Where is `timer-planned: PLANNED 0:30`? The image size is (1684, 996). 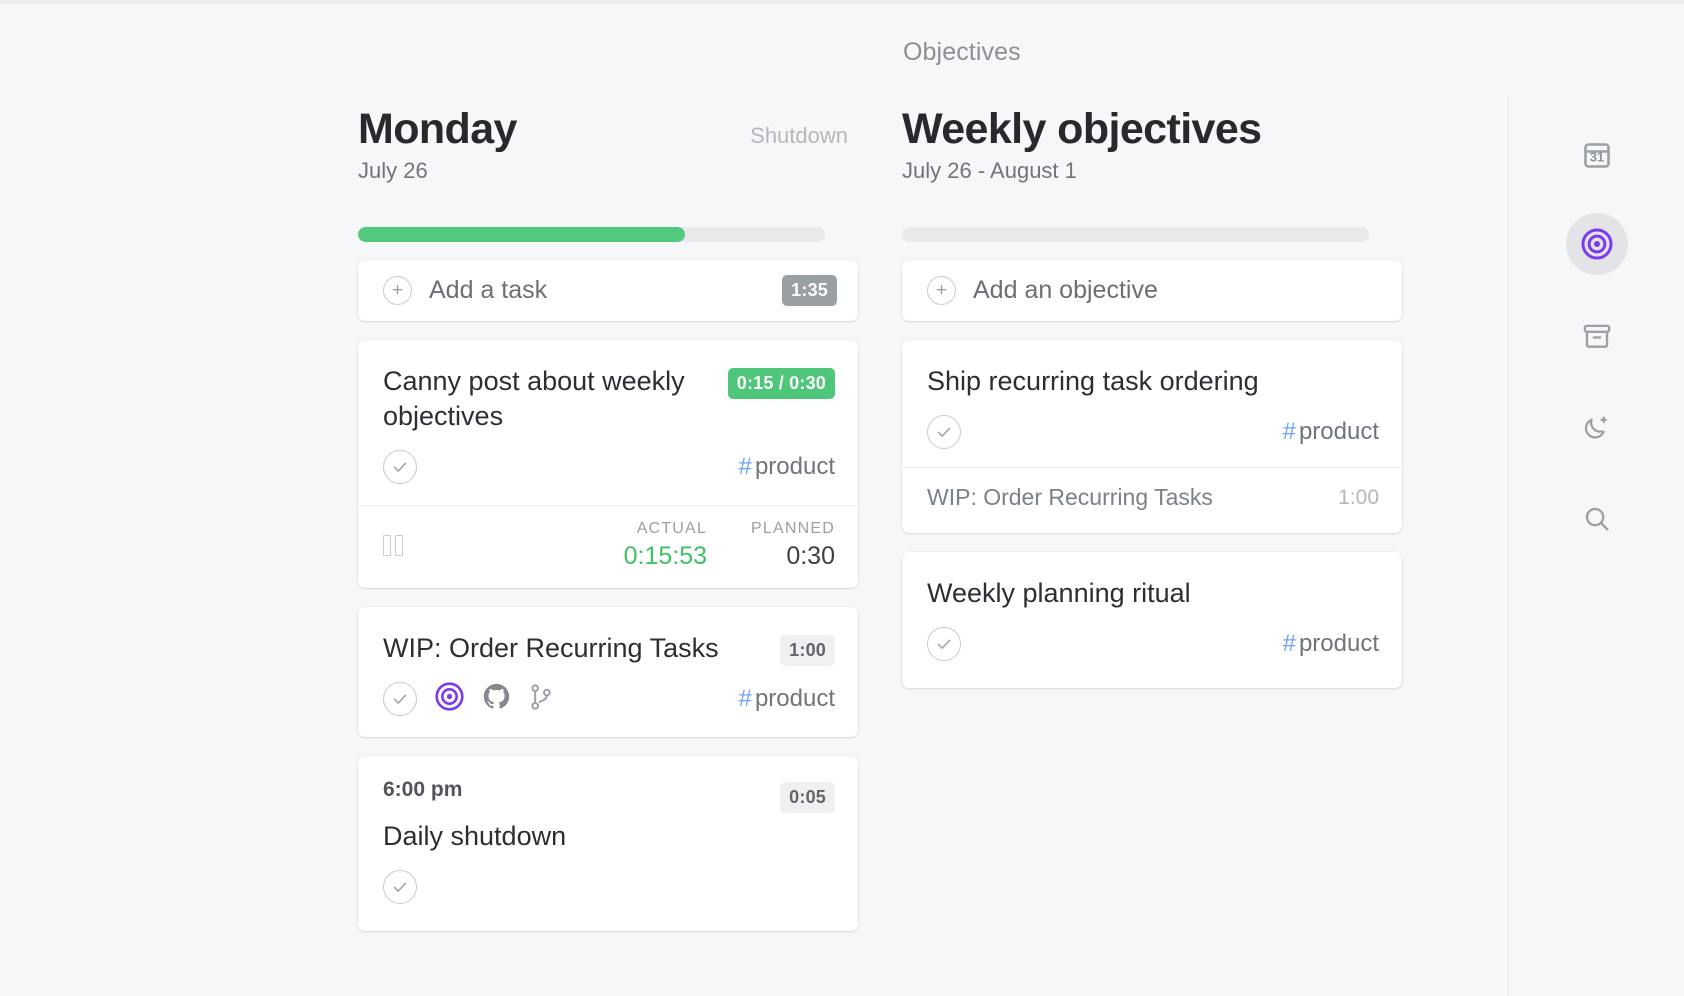
timer-planned: PLANNED 0:30 is located at coordinates (793, 545).